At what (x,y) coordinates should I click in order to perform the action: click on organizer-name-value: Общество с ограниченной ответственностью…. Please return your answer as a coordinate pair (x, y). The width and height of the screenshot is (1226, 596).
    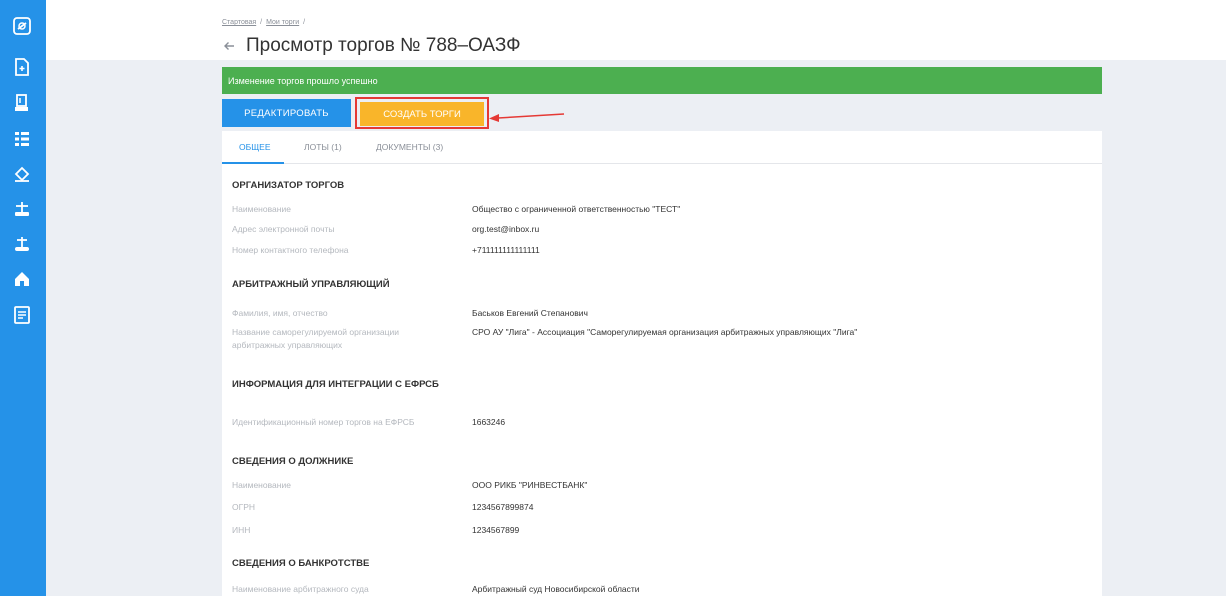
    Looking at the image, I should click on (576, 209).